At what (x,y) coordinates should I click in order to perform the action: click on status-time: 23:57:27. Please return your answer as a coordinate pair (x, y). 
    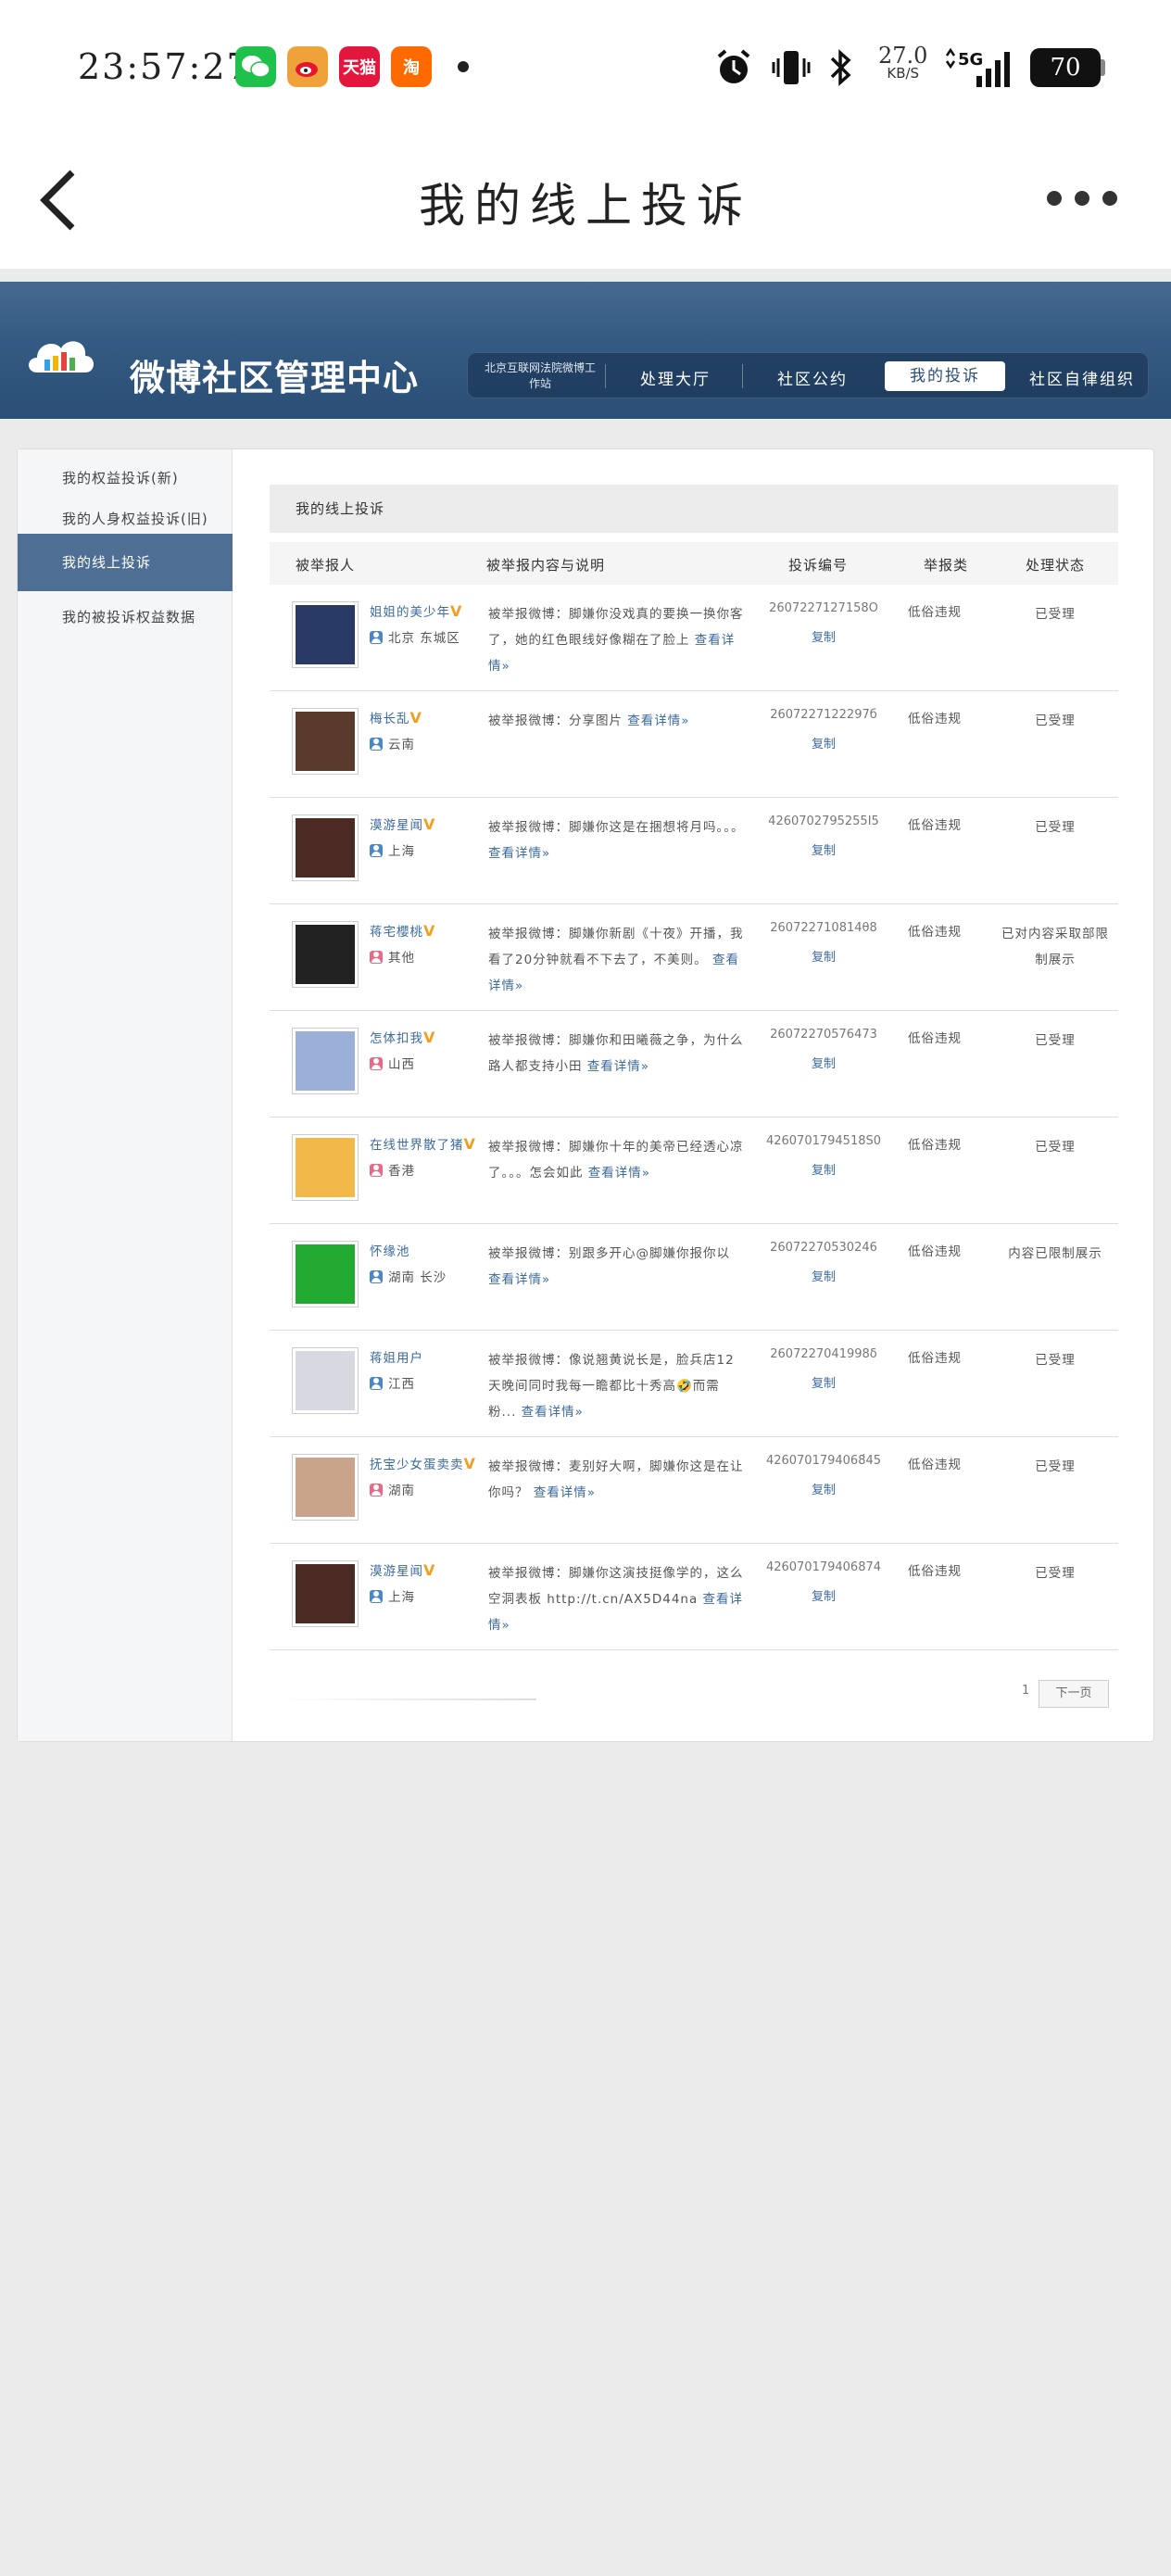
    Looking at the image, I should click on (165, 66).